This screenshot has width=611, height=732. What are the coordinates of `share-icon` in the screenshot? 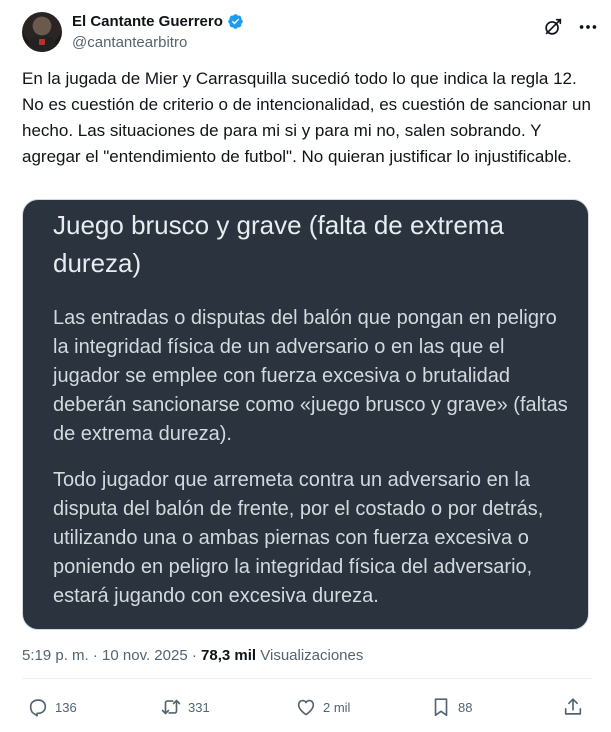 It's located at (573, 706).